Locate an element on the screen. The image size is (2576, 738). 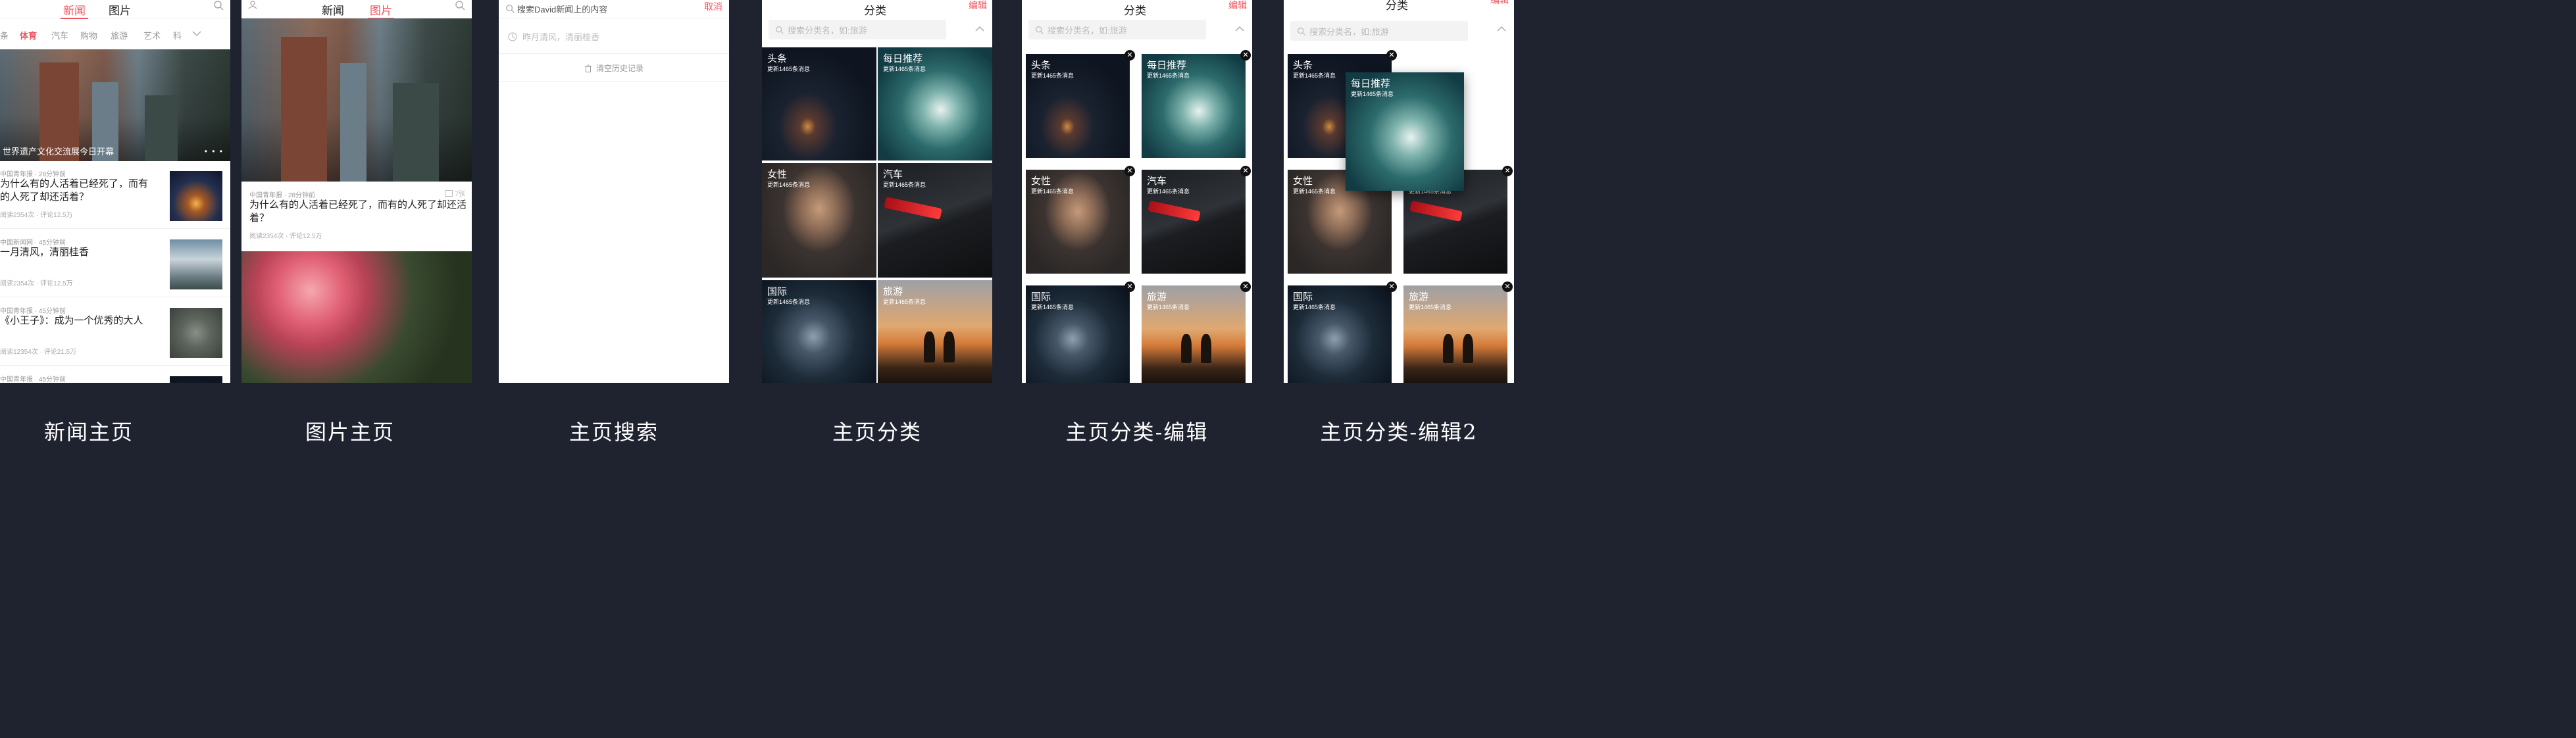
news-stats: 阅读12354次 · 评论21.5万 is located at coordinates (38, 352).